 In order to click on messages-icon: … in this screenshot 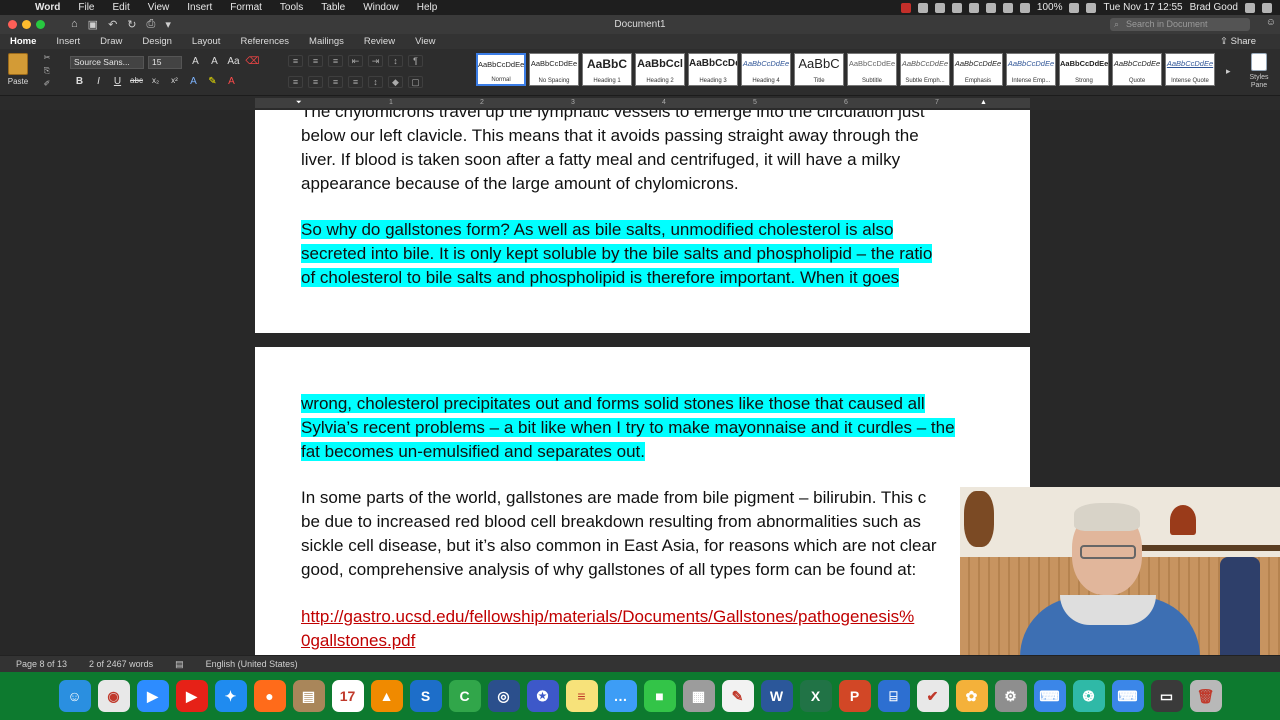, I will do `click(620, 696)`.